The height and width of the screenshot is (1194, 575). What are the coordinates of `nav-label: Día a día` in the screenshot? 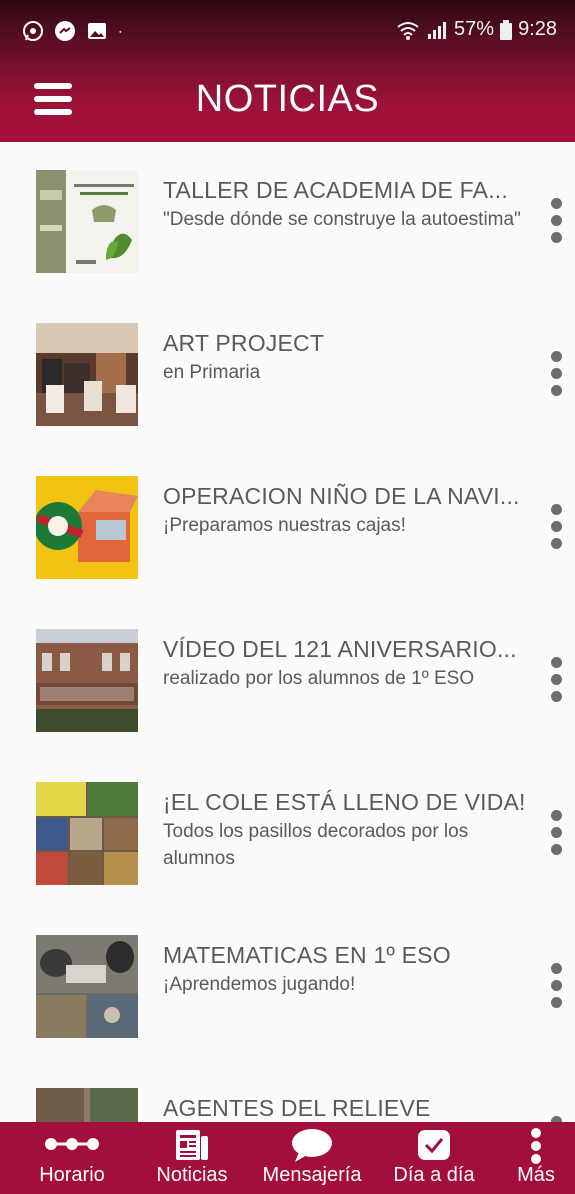 It's located at (434, 1175).